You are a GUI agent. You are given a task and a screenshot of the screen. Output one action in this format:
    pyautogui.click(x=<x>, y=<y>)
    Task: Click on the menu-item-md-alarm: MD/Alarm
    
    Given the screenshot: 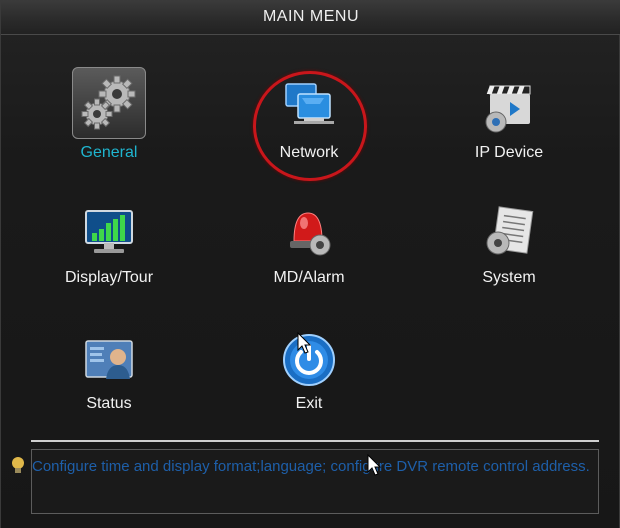 What is the action you would take?
    pyautogui.click(x=309, y=246)
    